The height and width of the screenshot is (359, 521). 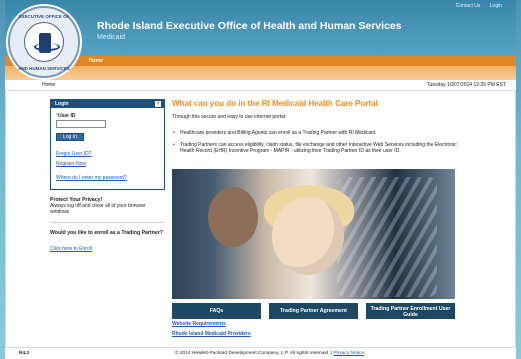 I want to click on website-requirements-link: Website Requirements, so click(x=211, y=324).